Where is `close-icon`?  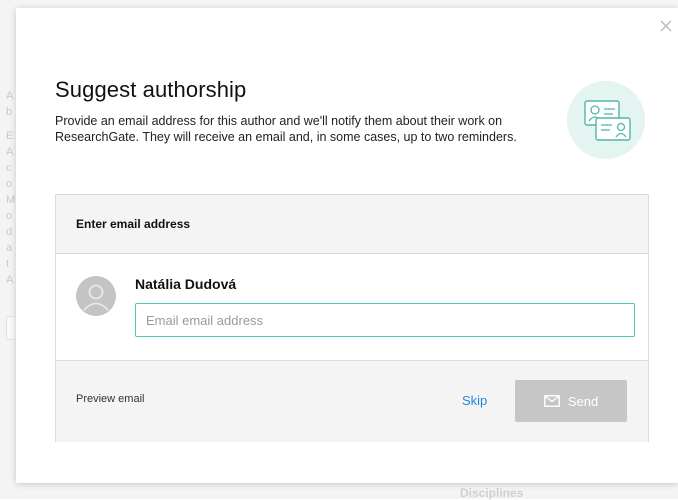
close-icon is located at coordinates (666, 26).